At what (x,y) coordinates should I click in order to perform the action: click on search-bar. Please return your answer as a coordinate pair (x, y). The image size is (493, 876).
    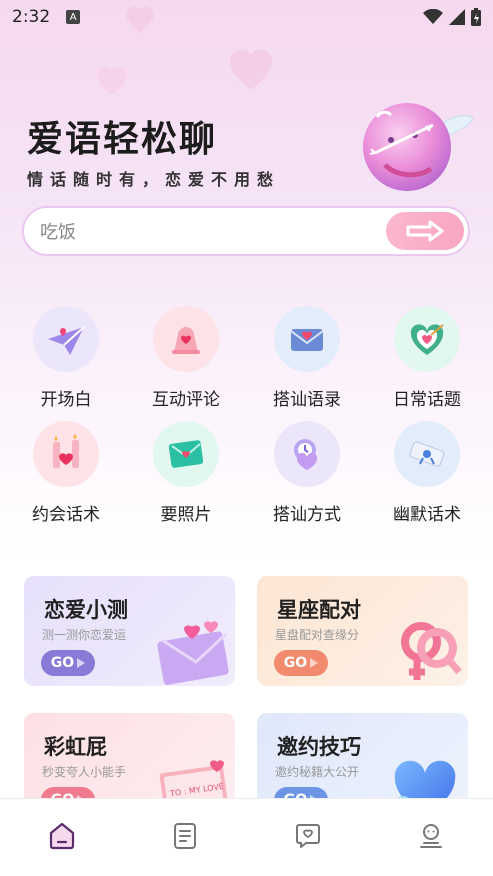
    Looking at the image, I should click on (246, 231).